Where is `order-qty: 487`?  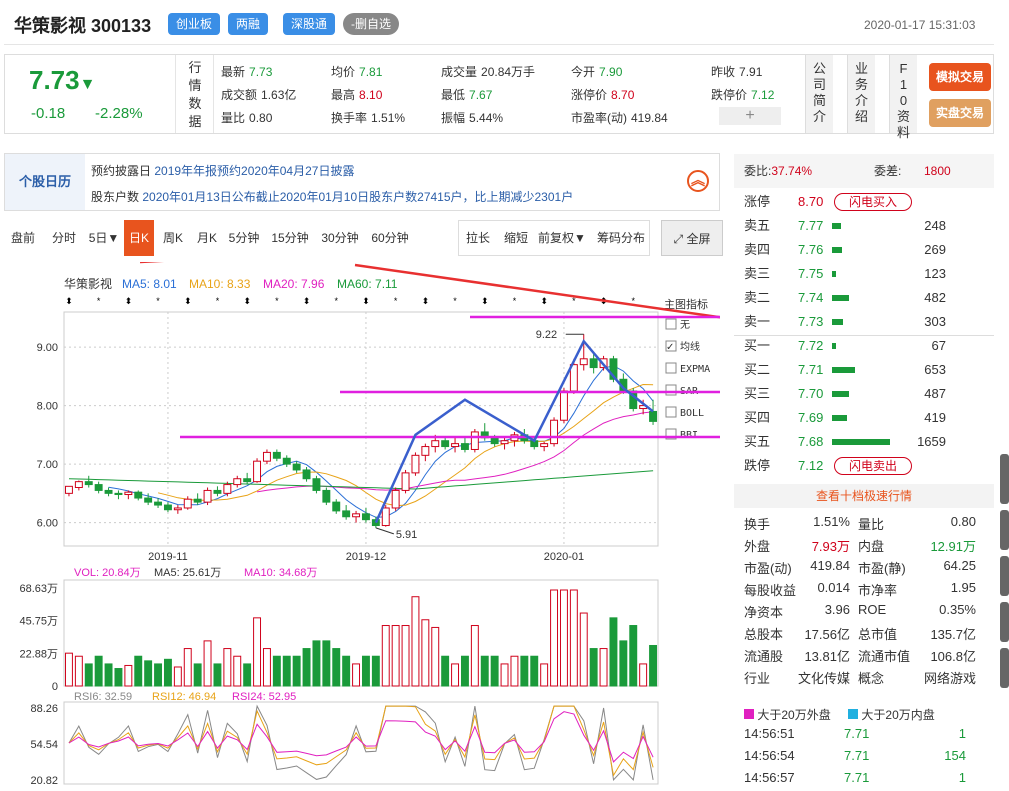
order-qty: 487 is located at coordinates (935, 393).